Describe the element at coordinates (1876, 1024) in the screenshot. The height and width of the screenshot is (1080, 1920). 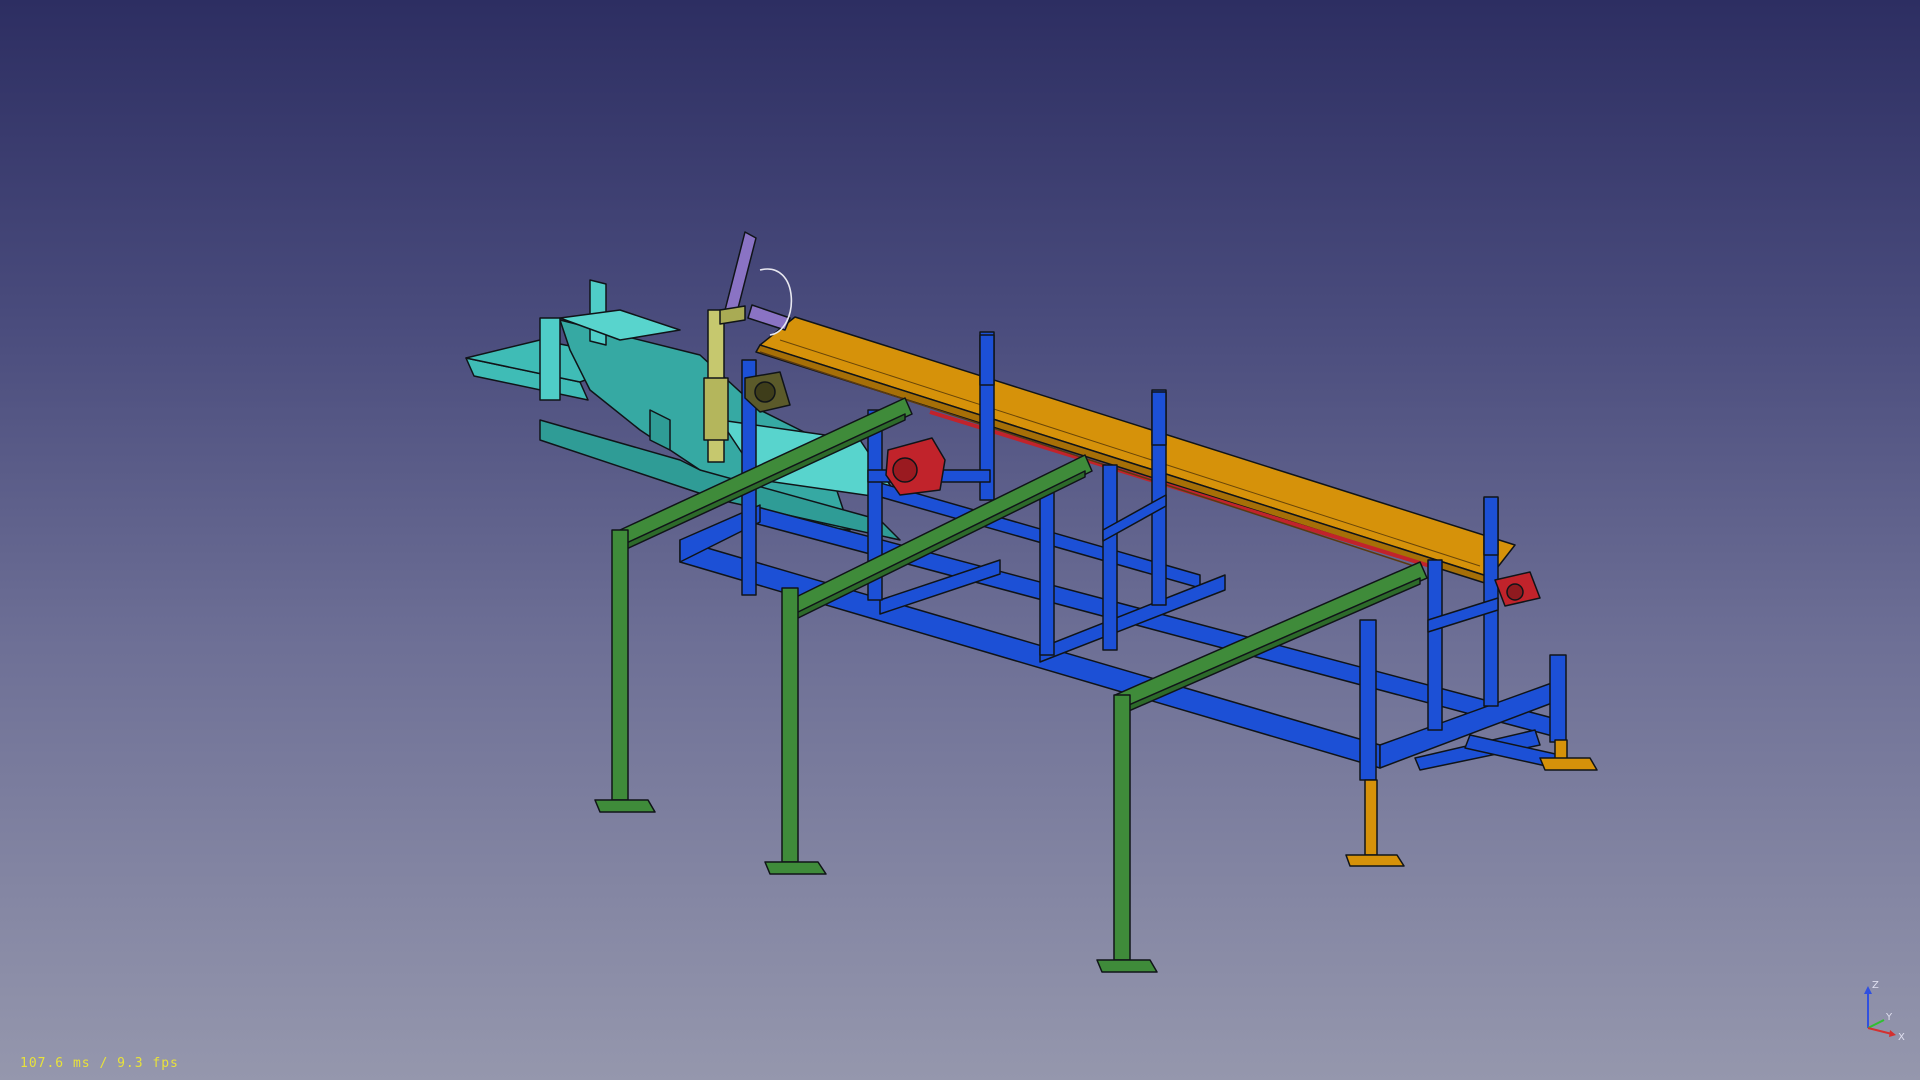
I see `axis-y-line` at that location.